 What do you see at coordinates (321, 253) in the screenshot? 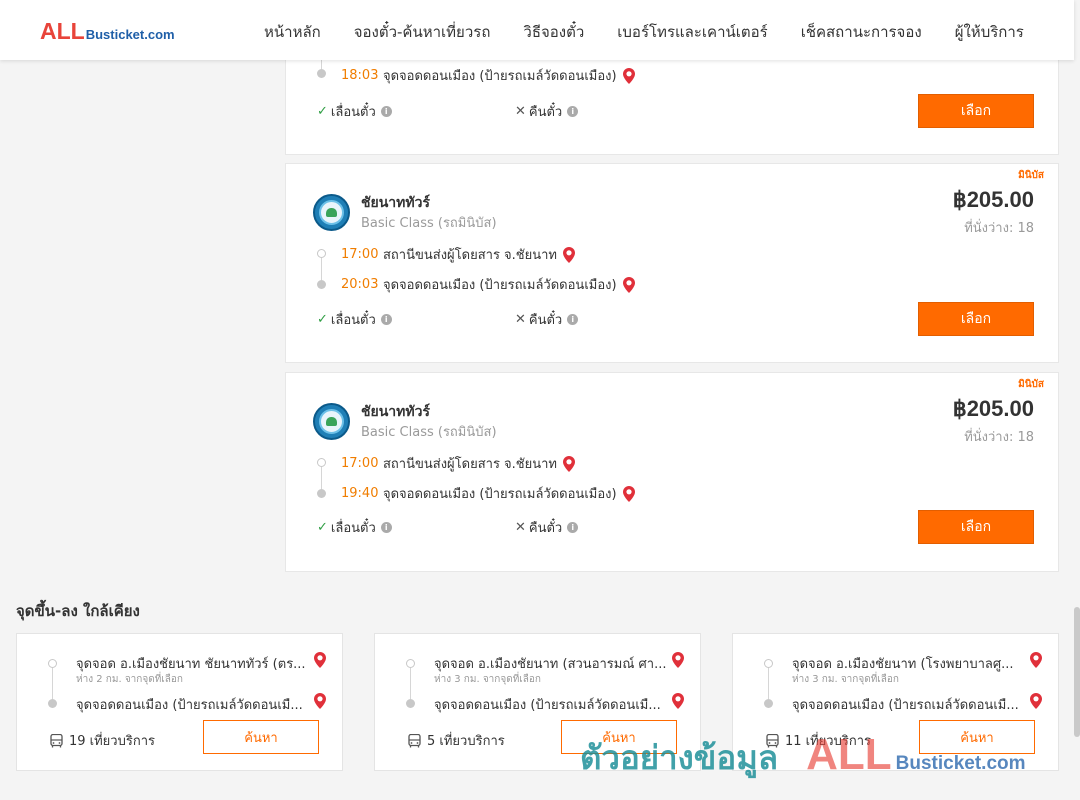
I see `depart-dot` at bounding box center [321, 253].